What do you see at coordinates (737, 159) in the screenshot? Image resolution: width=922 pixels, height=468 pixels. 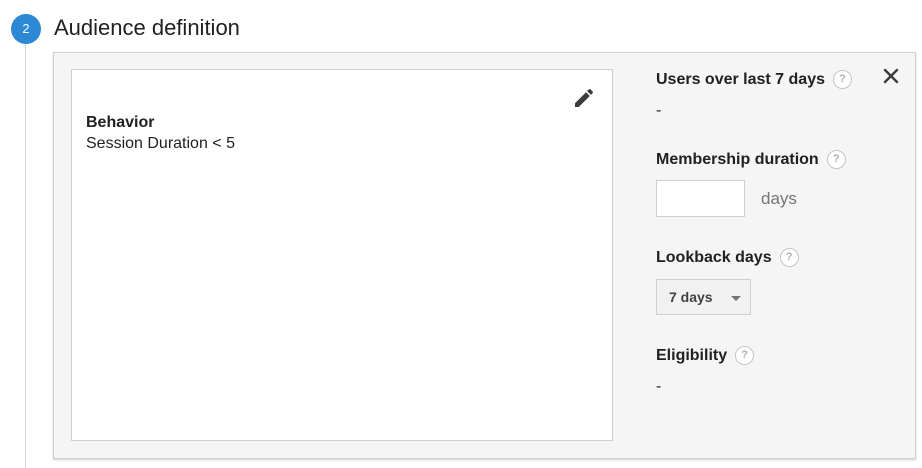 I see `membership-duration-label-text: Membership duration` at bounding box center [737, 159].